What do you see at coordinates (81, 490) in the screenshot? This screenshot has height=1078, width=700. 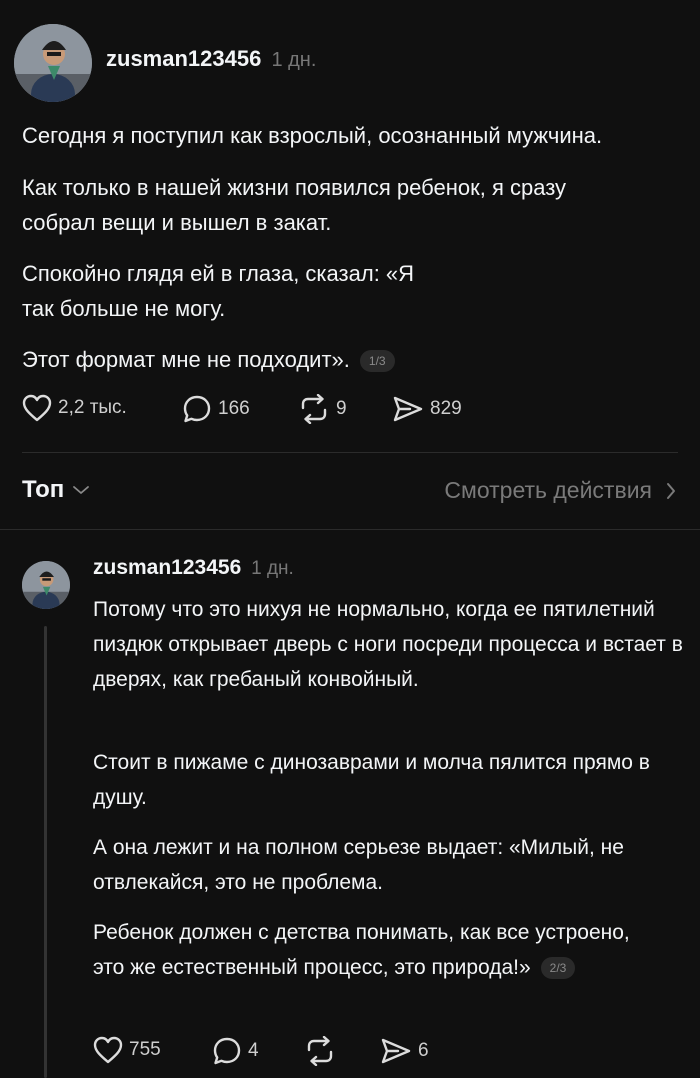 I see `chevron-down-icon` at bounding box center [81, 490].